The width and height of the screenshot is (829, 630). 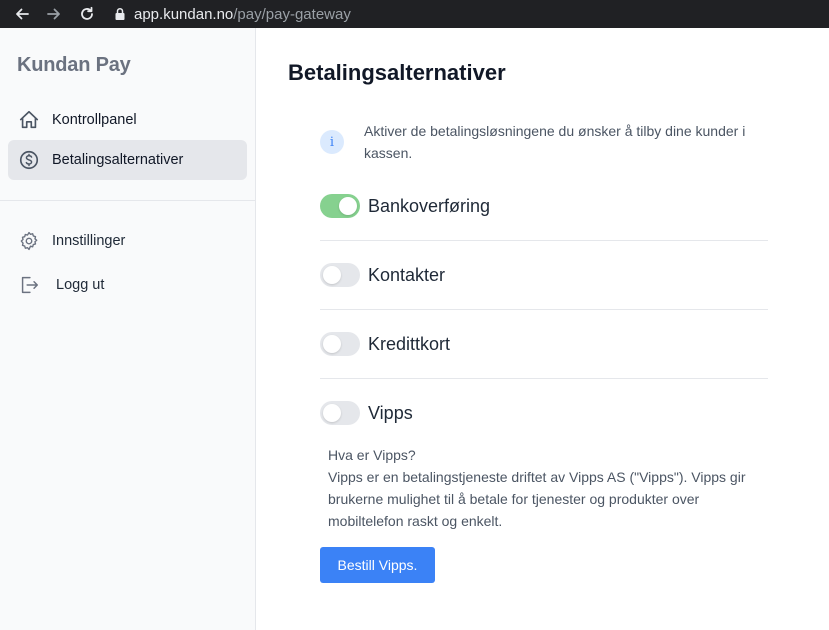 What do you see at coordinates (544, 413) in the screenshot?
I see `option-vipps: Vipps` at bounding box center [544, 413].